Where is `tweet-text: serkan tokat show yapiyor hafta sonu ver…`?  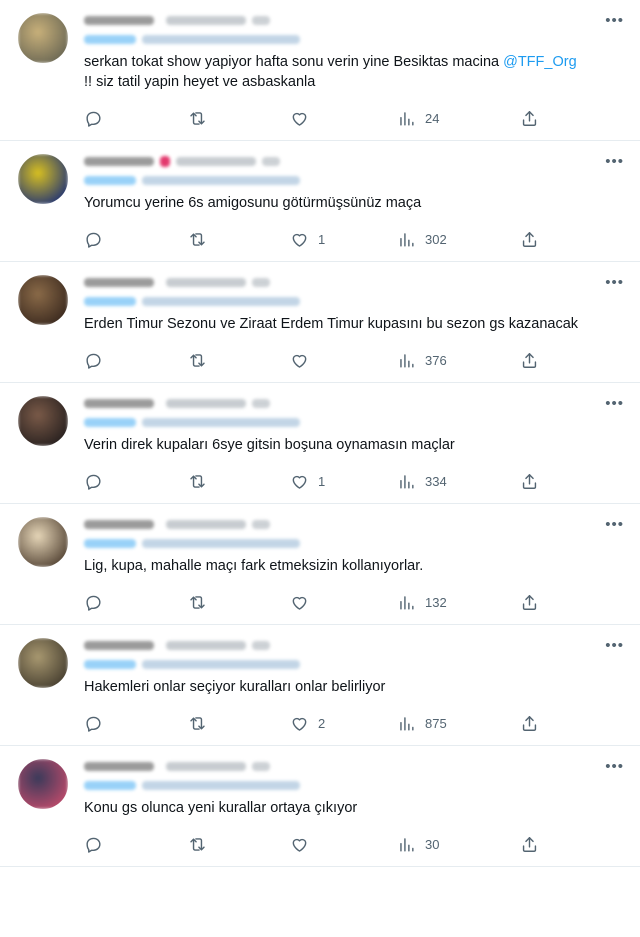 tweet-text: serkan tokat show yapiyor hafta sonu ver… is located at coordinates (334, 72).